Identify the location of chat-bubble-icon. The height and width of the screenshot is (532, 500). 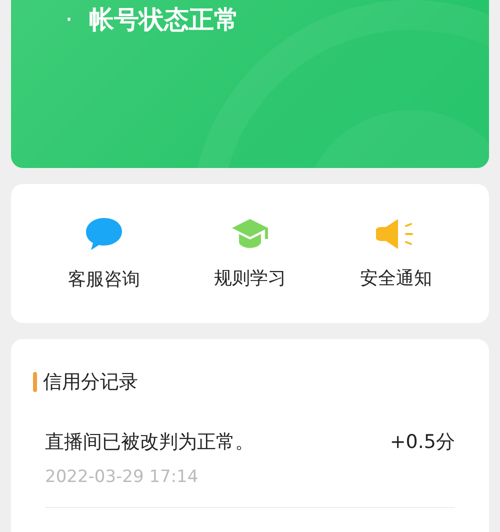
(104, 233).